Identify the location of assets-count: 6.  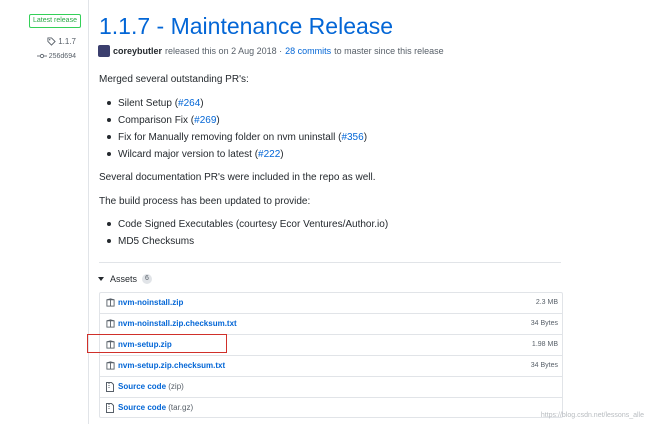
(147, 279).